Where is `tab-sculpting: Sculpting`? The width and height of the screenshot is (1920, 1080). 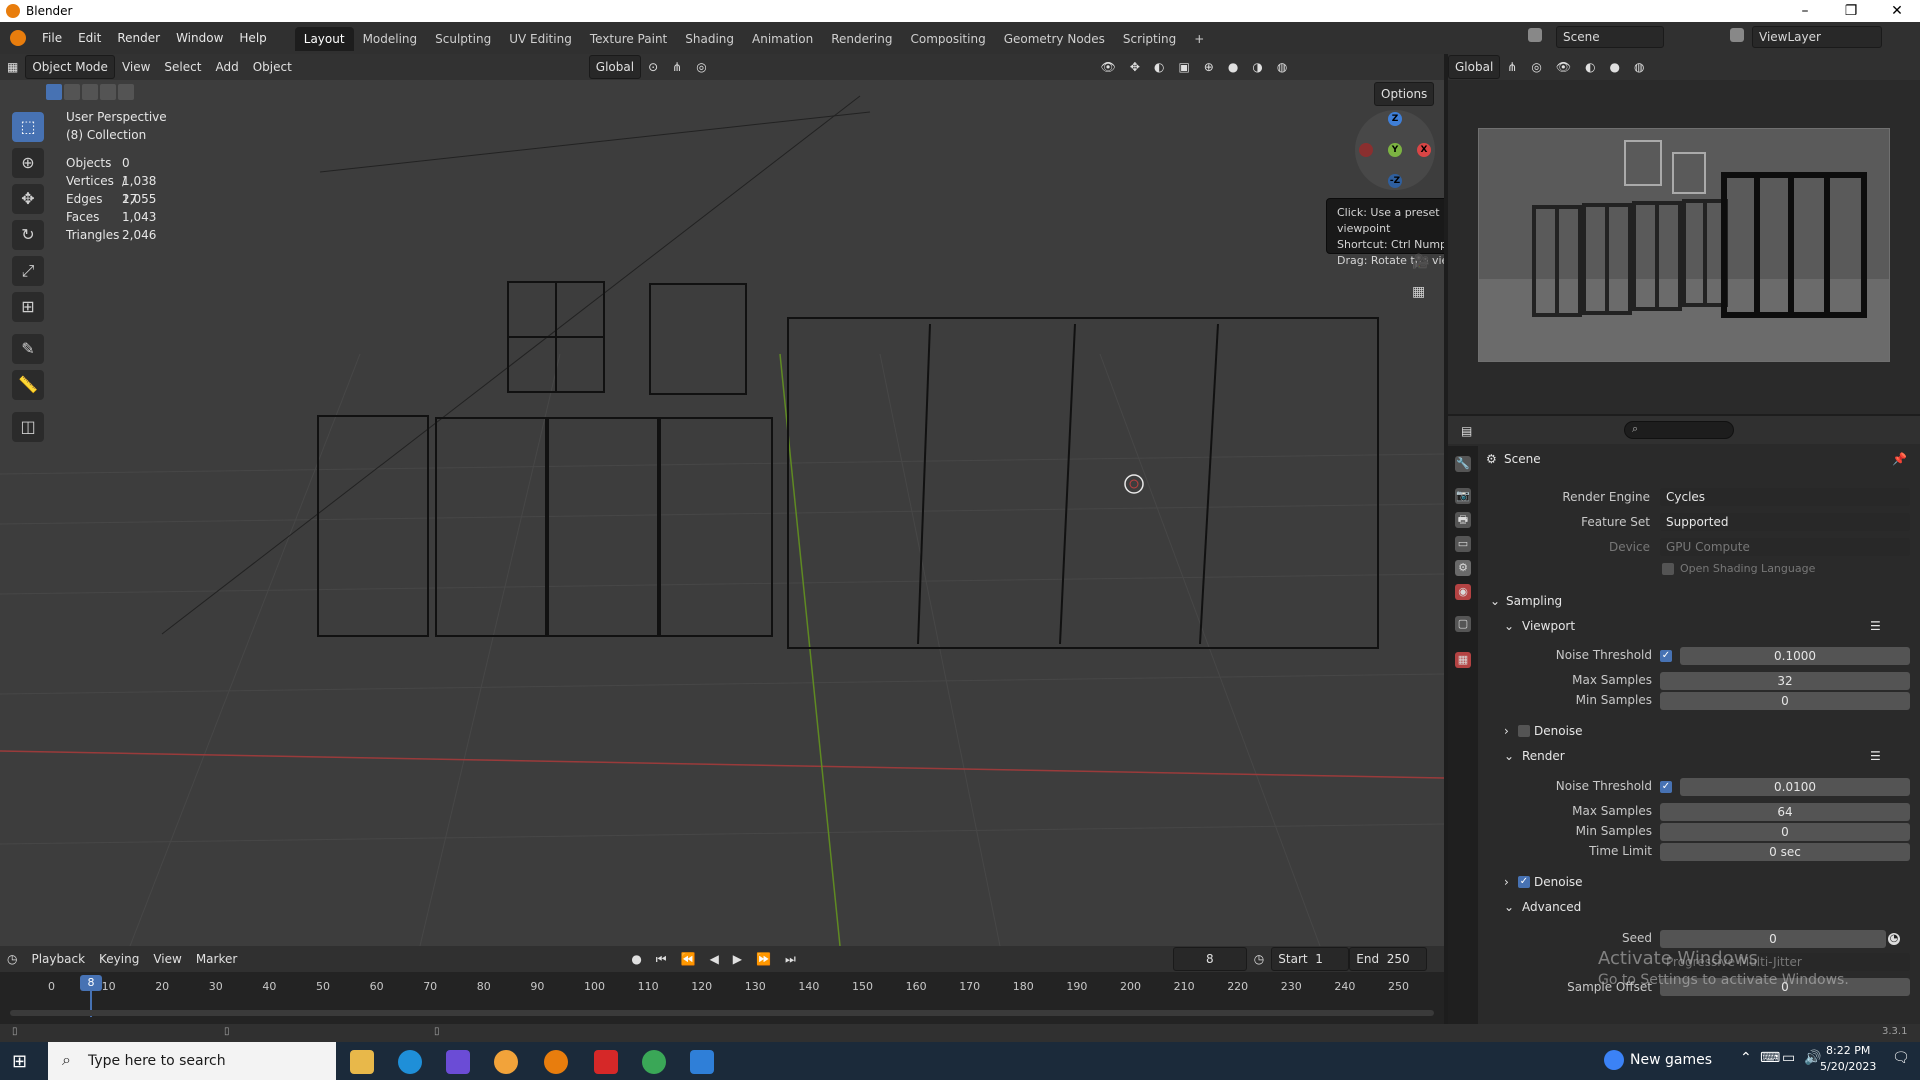
tab-sculpting: Sculpting is located at coordinates (463, 39).